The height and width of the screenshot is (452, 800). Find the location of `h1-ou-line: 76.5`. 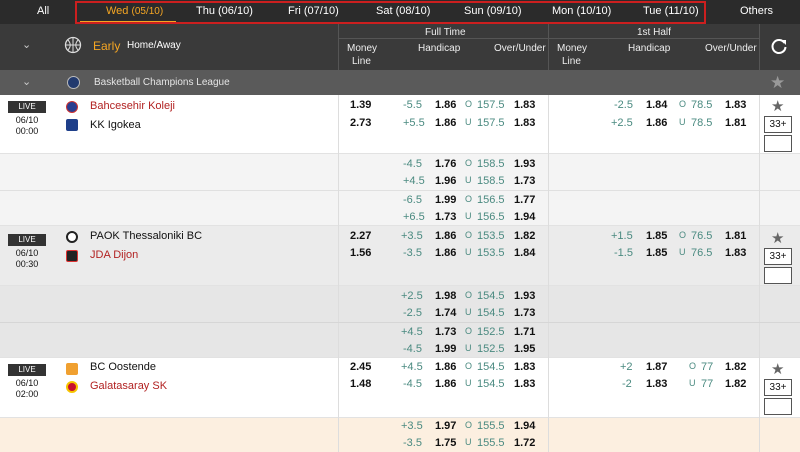

h1-ou-line: 76.5 is located at coordinates (701, 236).